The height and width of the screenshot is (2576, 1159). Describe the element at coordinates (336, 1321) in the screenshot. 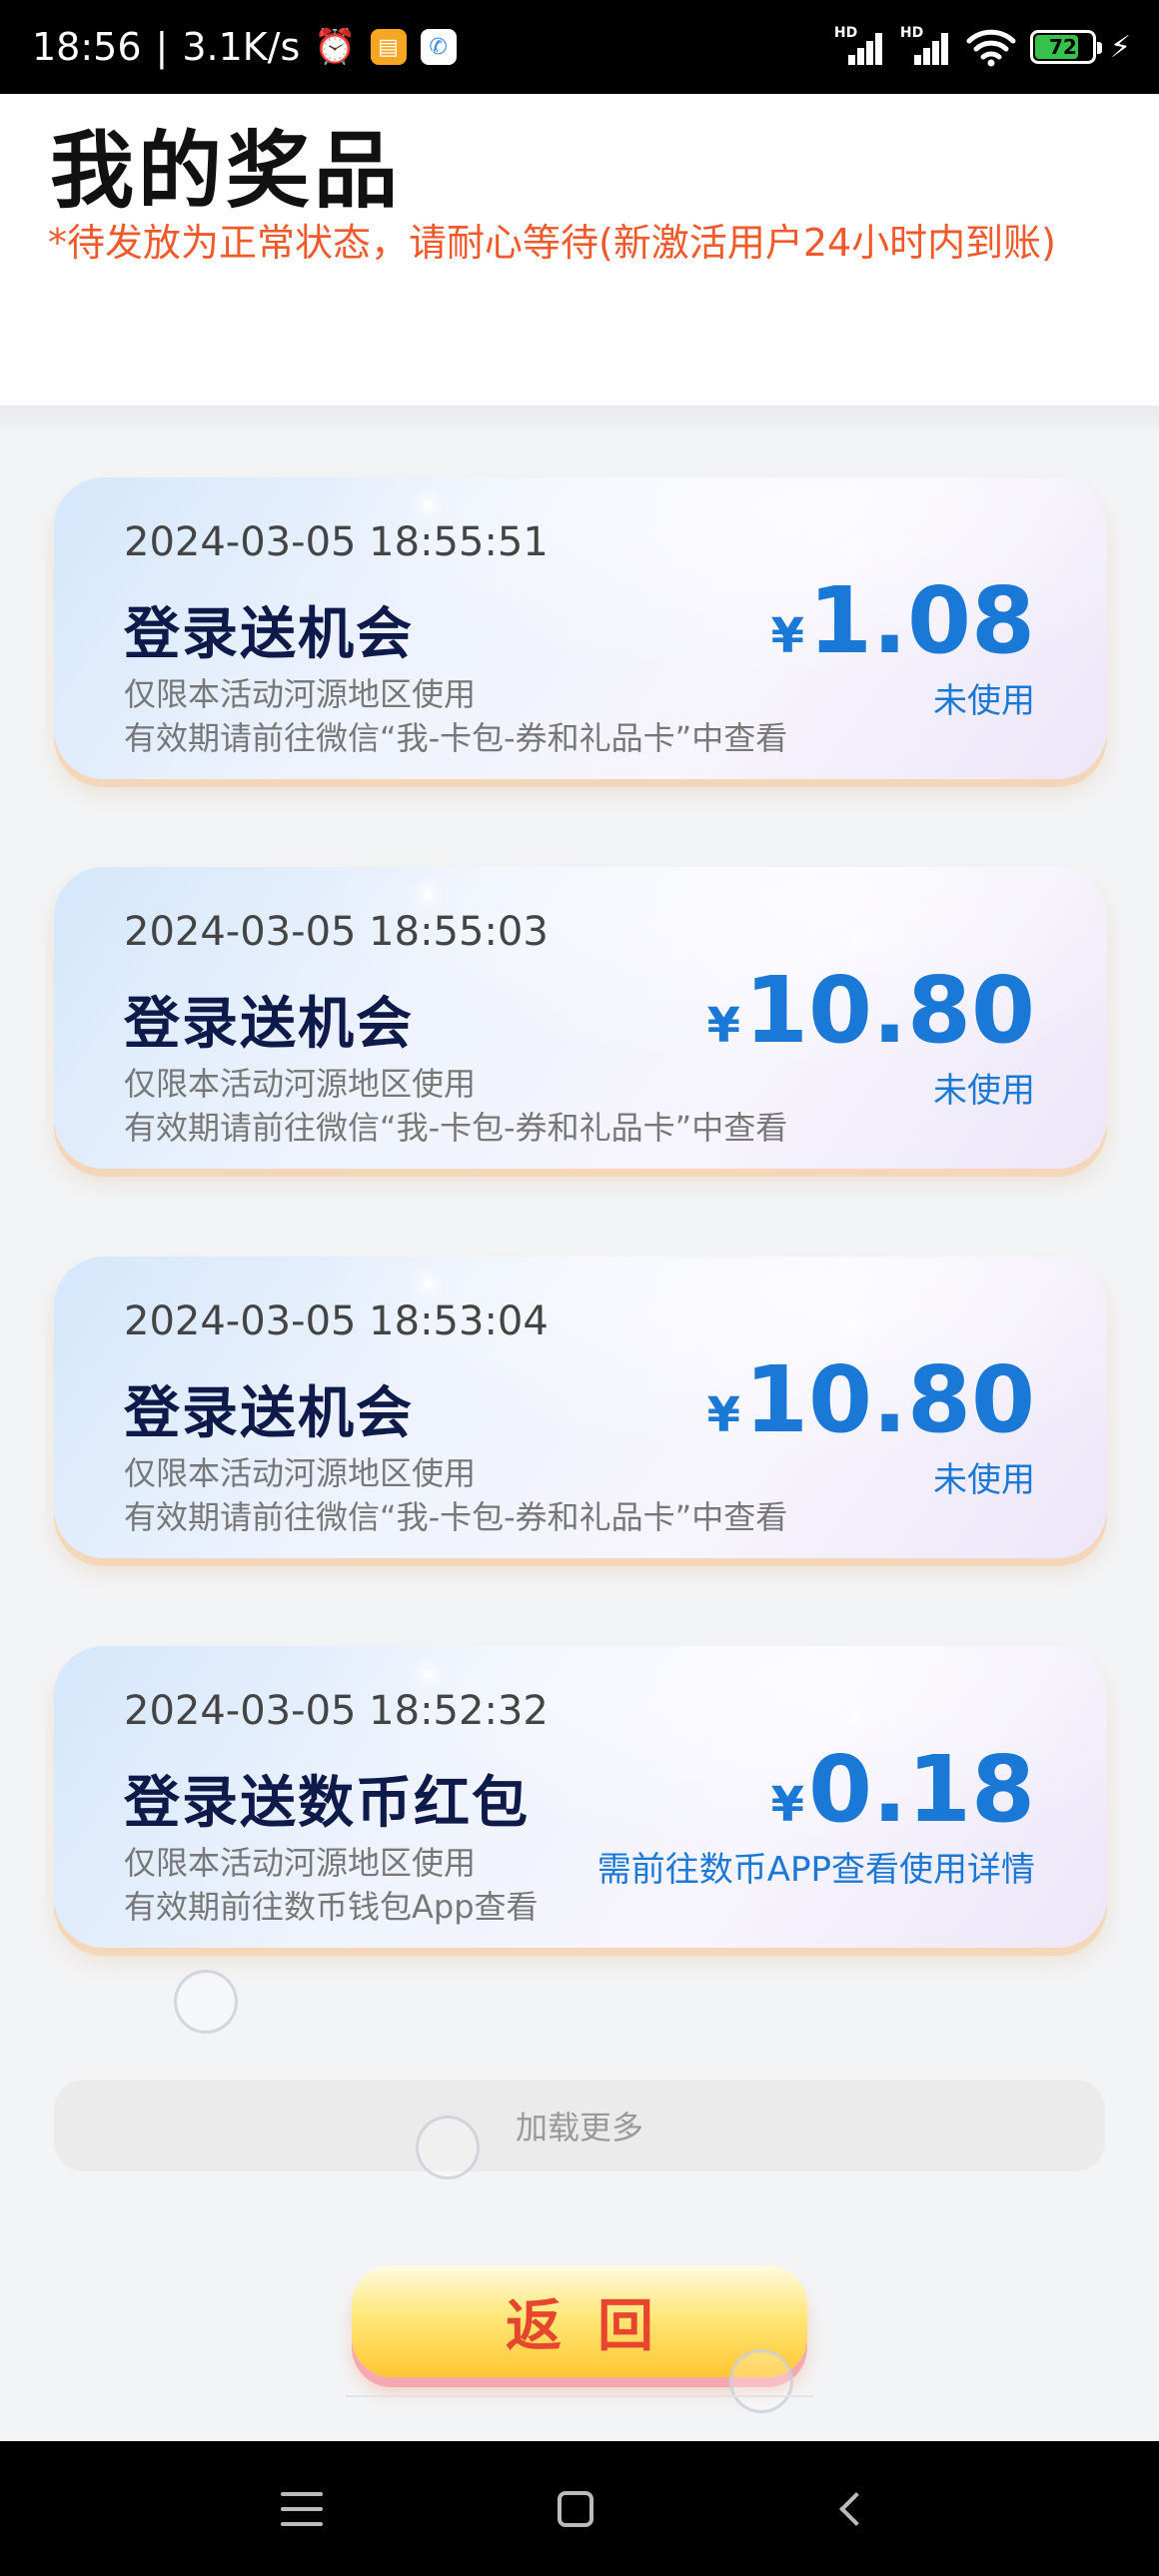

I see `prize-time: 2024-03-05 18:53:04` at that location.